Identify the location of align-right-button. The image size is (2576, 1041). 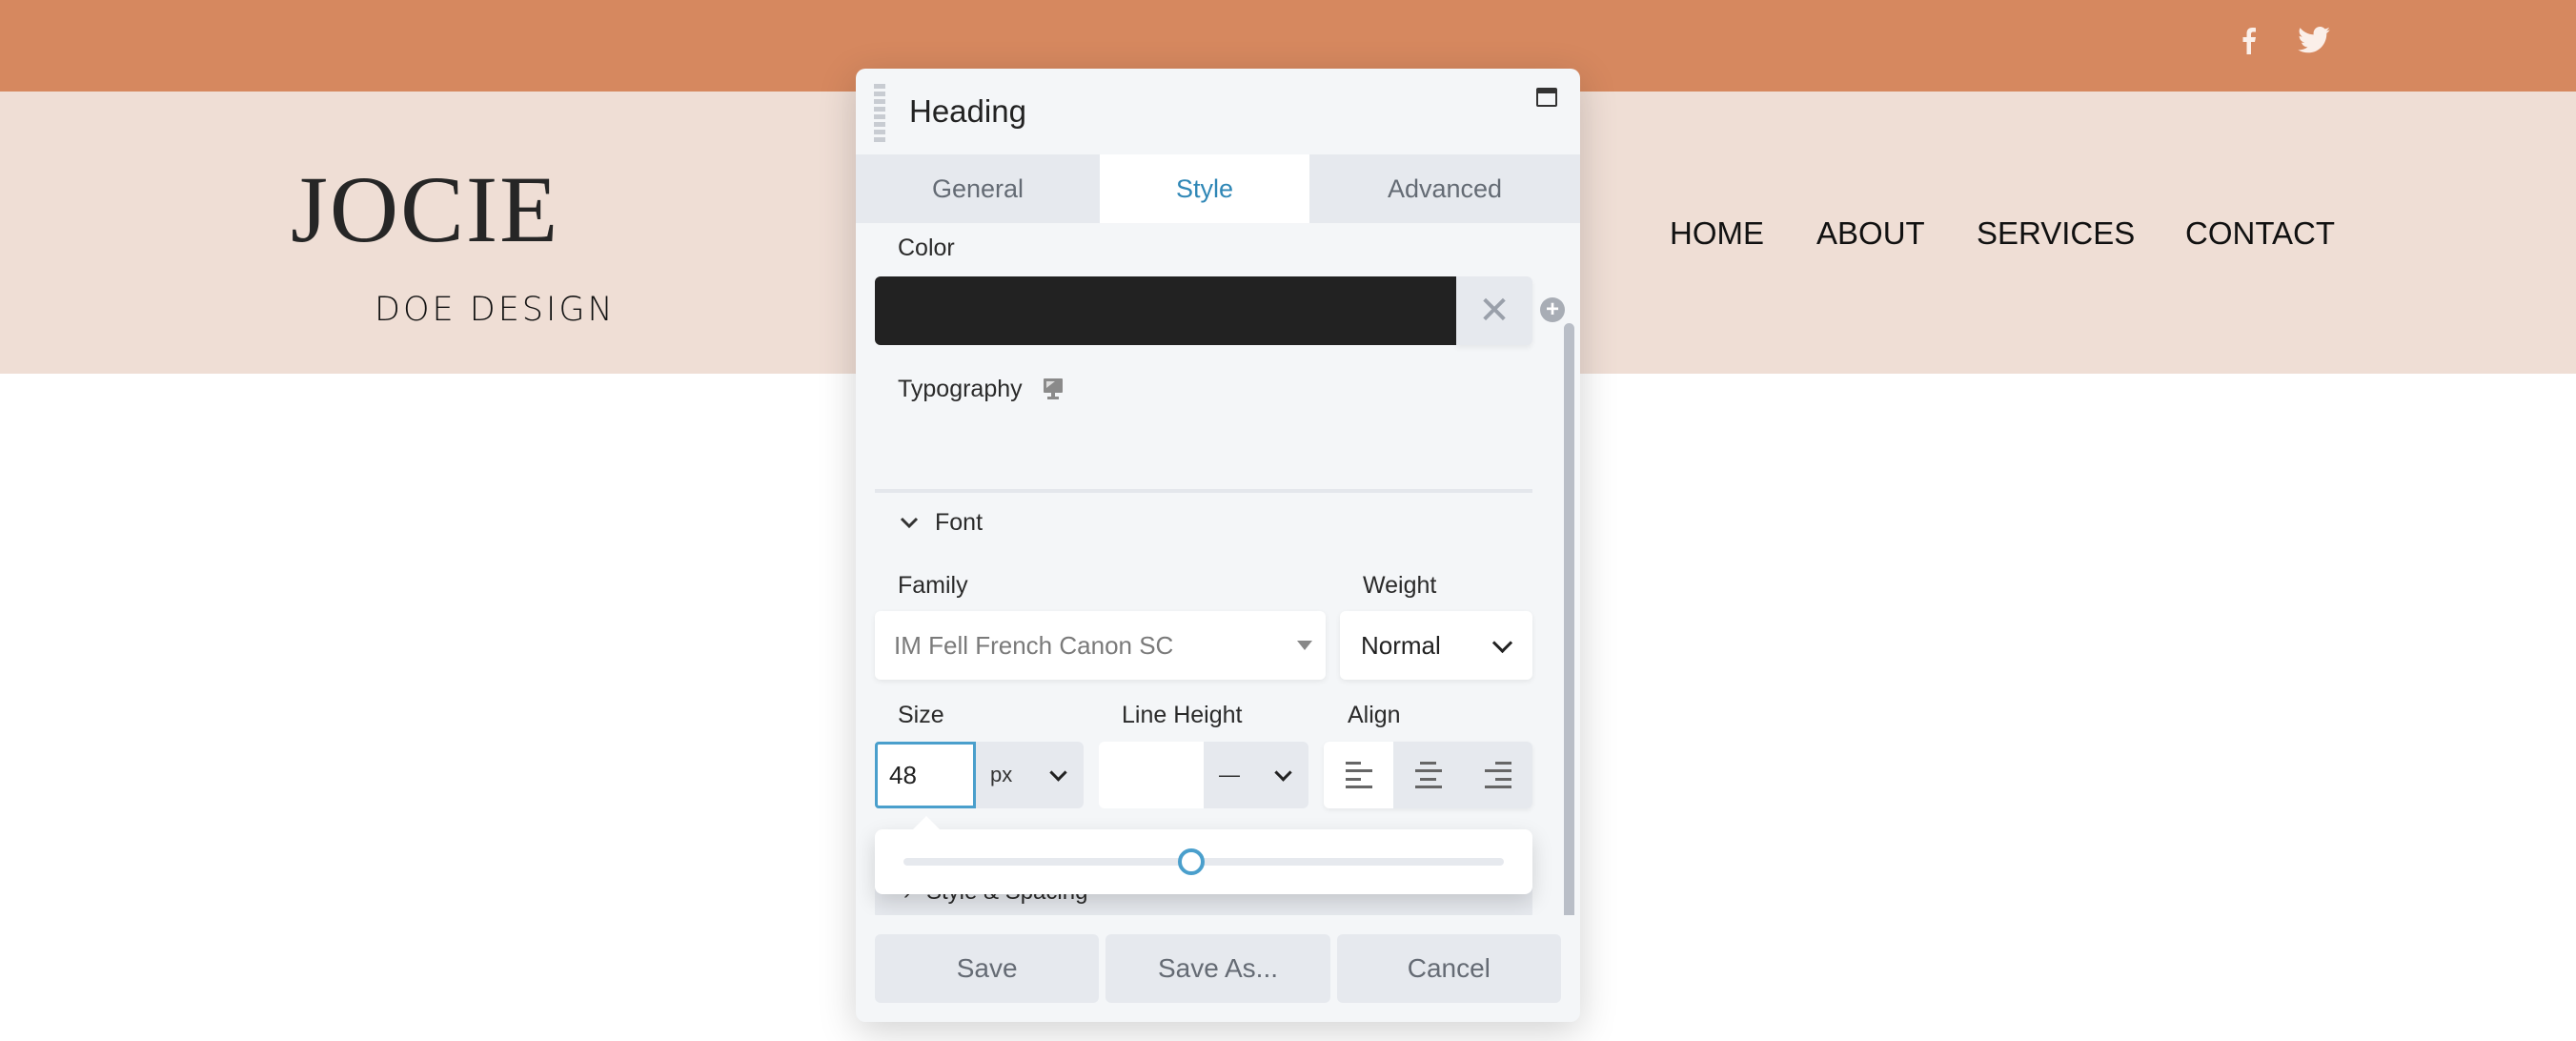
(1497, 775).